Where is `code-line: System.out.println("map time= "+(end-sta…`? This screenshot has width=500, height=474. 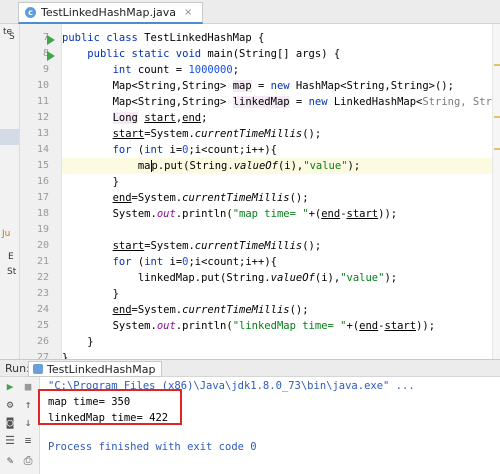
code-line: System.out.println("map time= "+(end-sta… is located at coordinates (230, 214).